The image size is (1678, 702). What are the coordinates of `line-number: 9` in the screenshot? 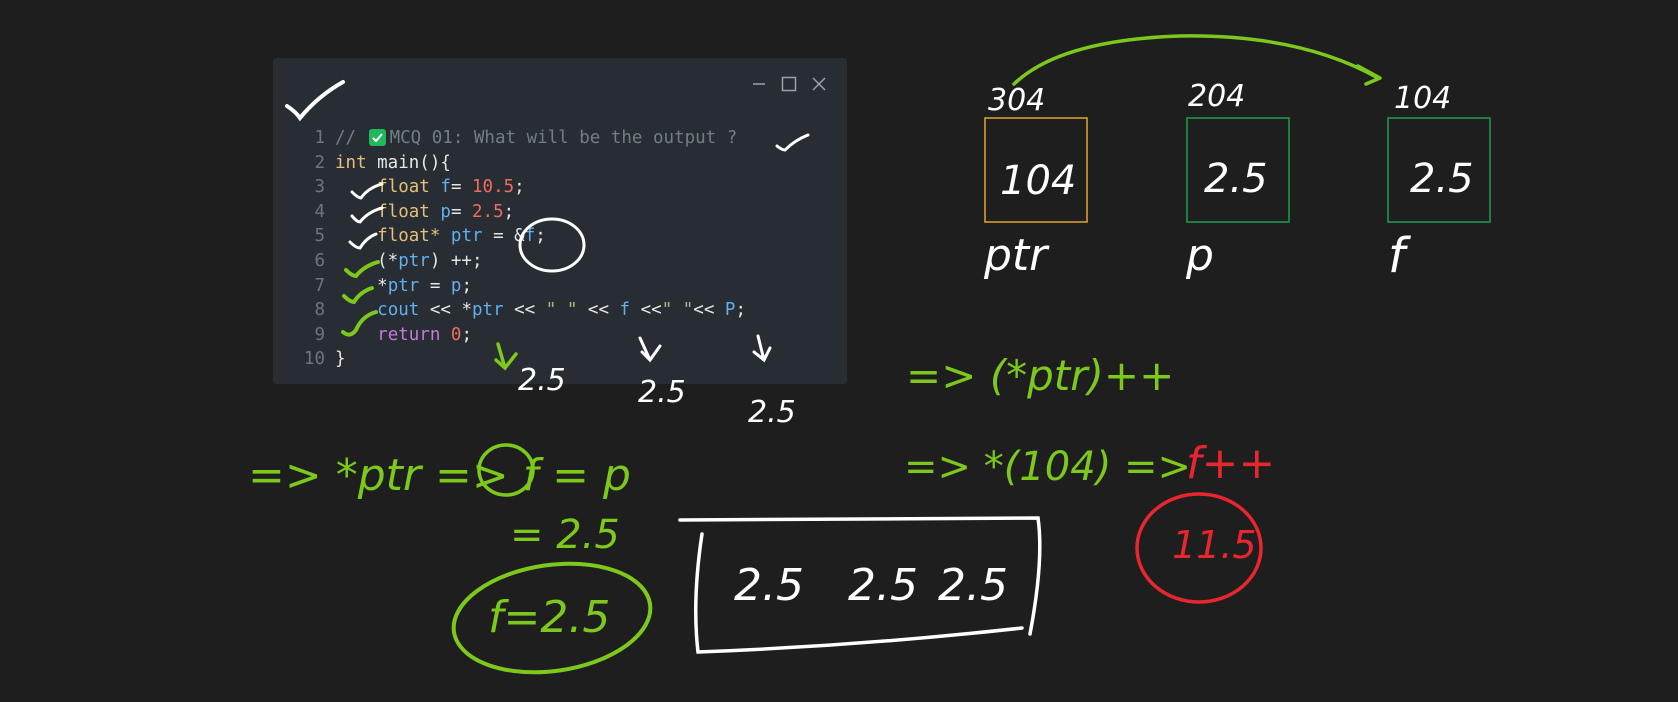 It's located at (319, 334).